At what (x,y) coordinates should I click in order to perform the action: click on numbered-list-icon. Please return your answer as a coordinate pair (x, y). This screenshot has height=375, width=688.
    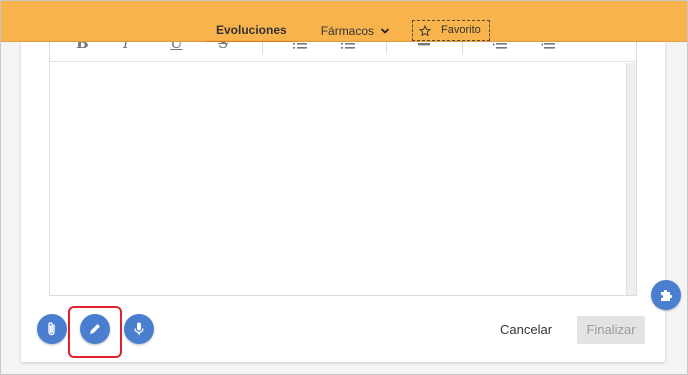
    Looking at the image, I should click on (300, 48).